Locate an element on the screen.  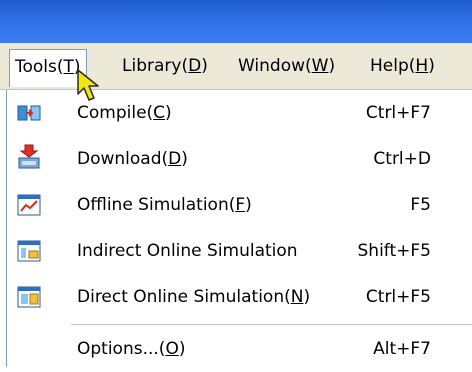
direct-online-simulation-icon is located at coordinates (29, 297).